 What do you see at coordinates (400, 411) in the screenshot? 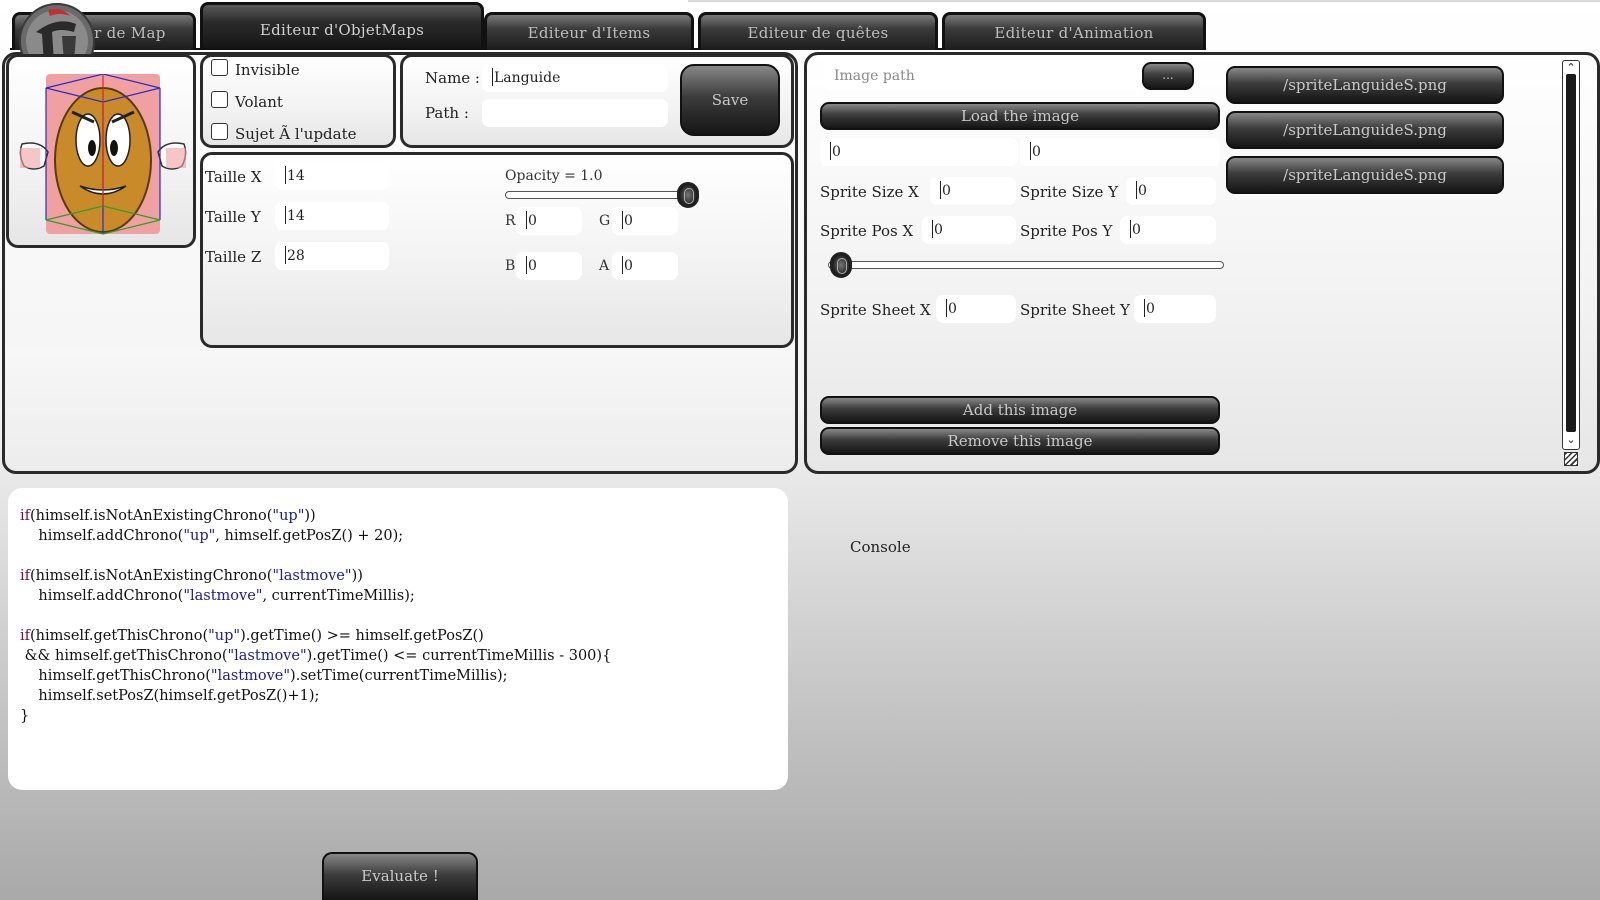
I see `object-editor-body` at bounding box center [400, 411].